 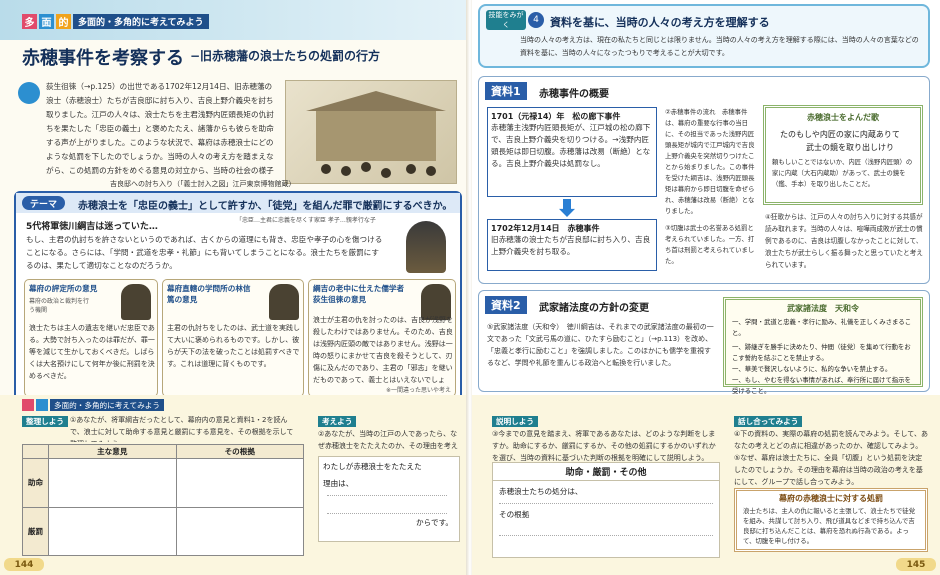 I want to click on task1-label: 整理しよう, so click(x=45, y=421).